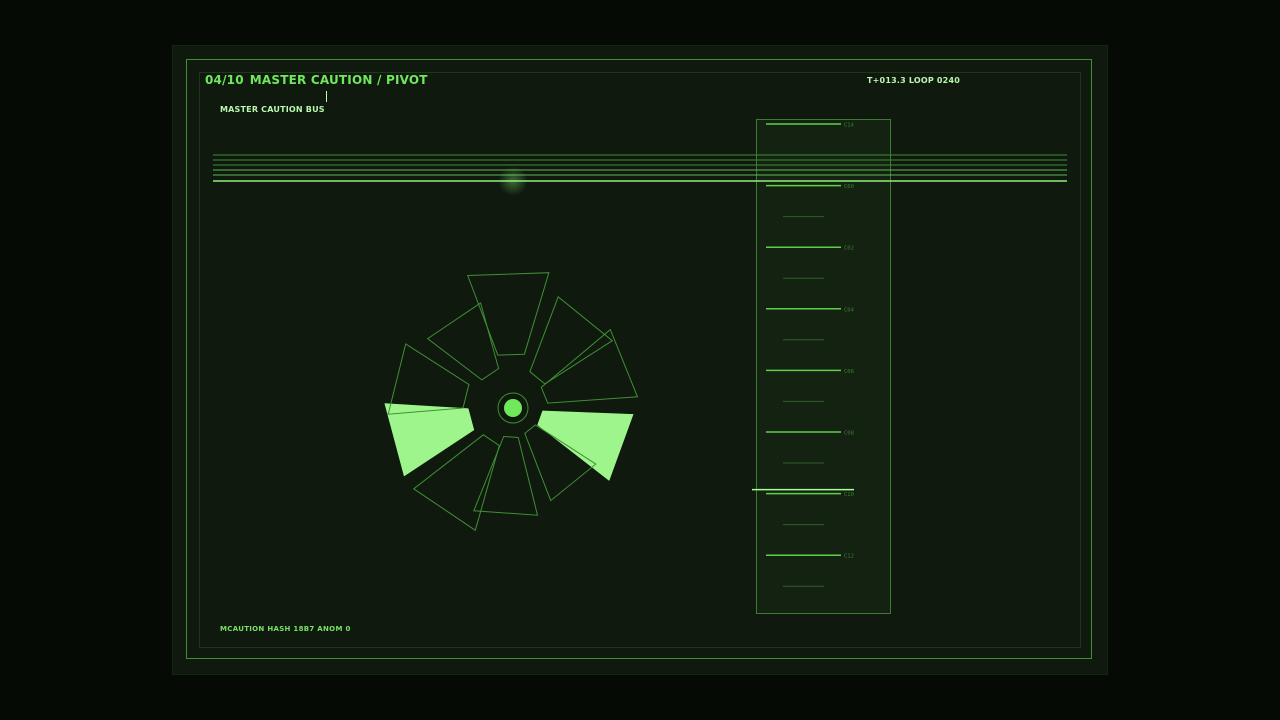 This screenshot has width=1280, height=720. Describe the element at coordinates (513, 181) in the screenshot. I see `bus-glow` at that location.